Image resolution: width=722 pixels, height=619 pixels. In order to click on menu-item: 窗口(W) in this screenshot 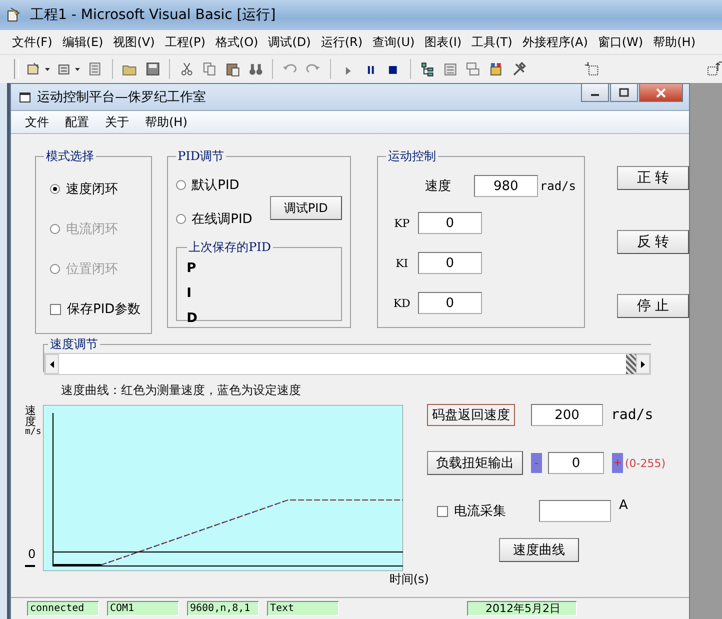, I will do `click(621, 42)`.